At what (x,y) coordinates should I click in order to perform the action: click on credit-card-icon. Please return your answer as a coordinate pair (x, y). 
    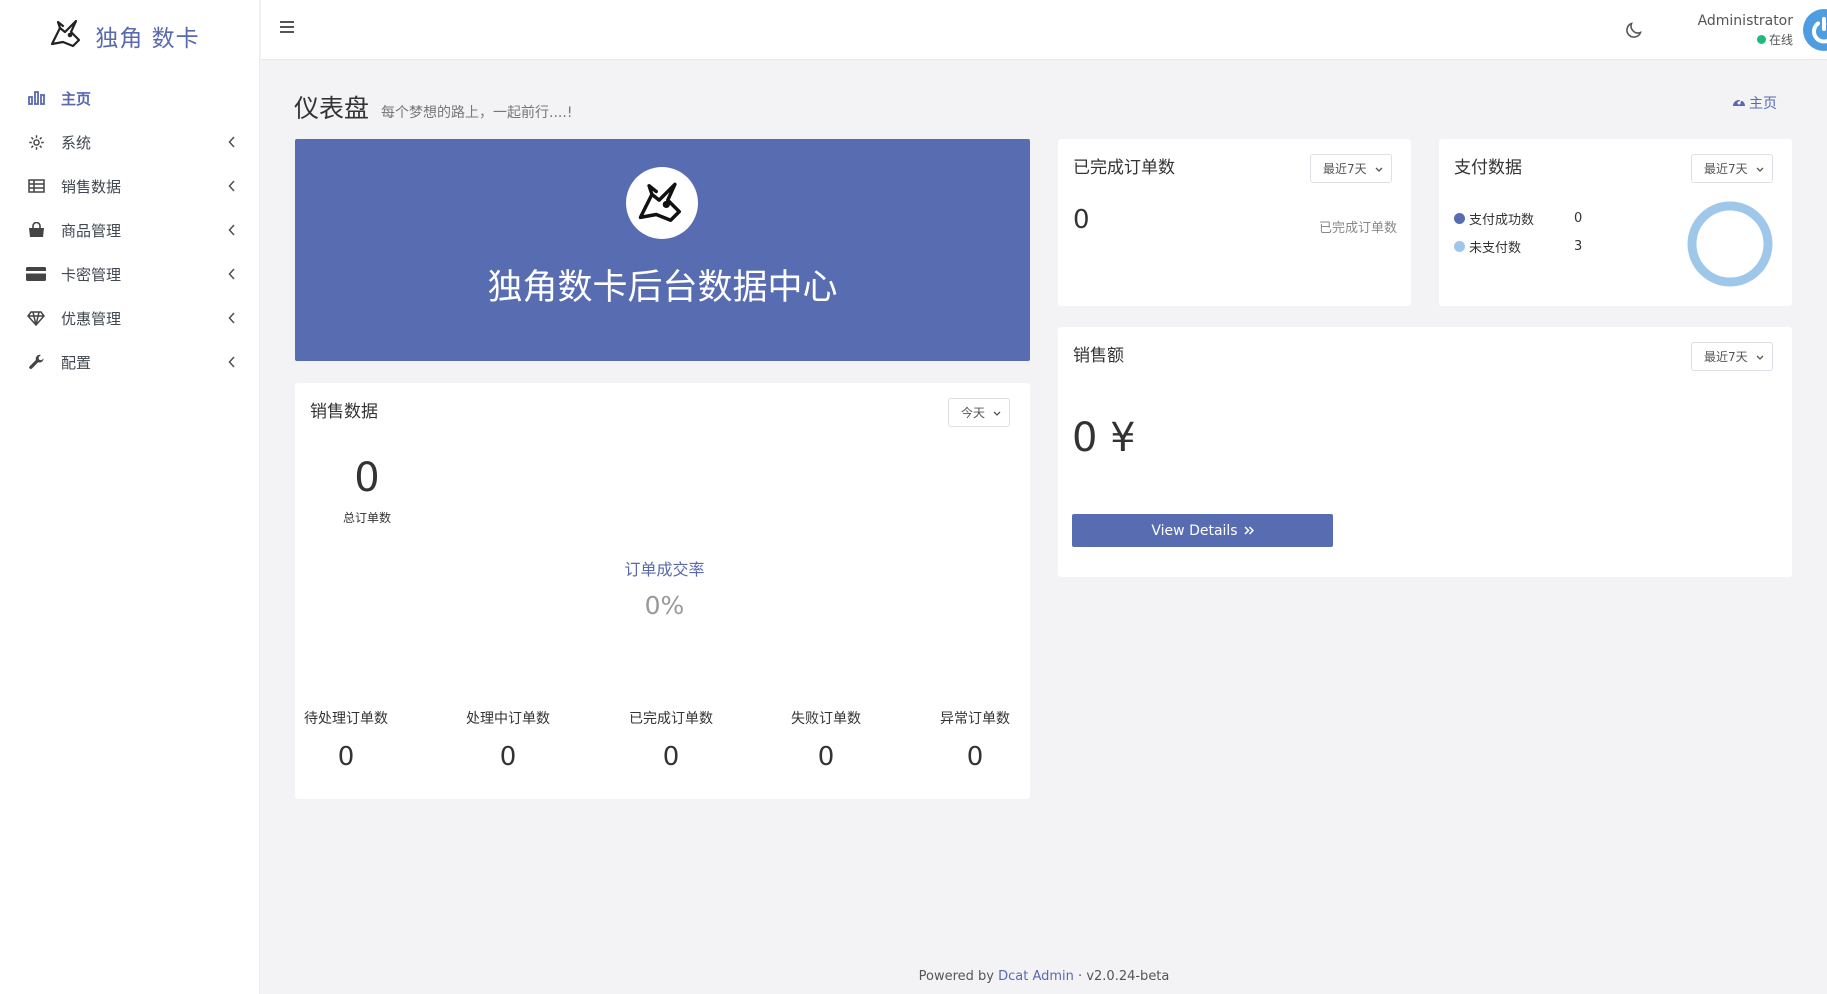
    Looking at the image, I should click on (36, 274).